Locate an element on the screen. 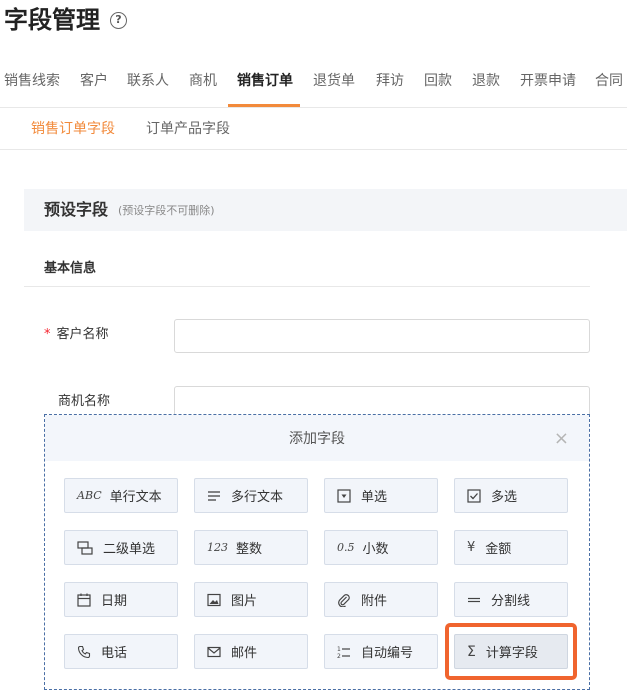  paperclip-icon is located at coordinates (344, 600).